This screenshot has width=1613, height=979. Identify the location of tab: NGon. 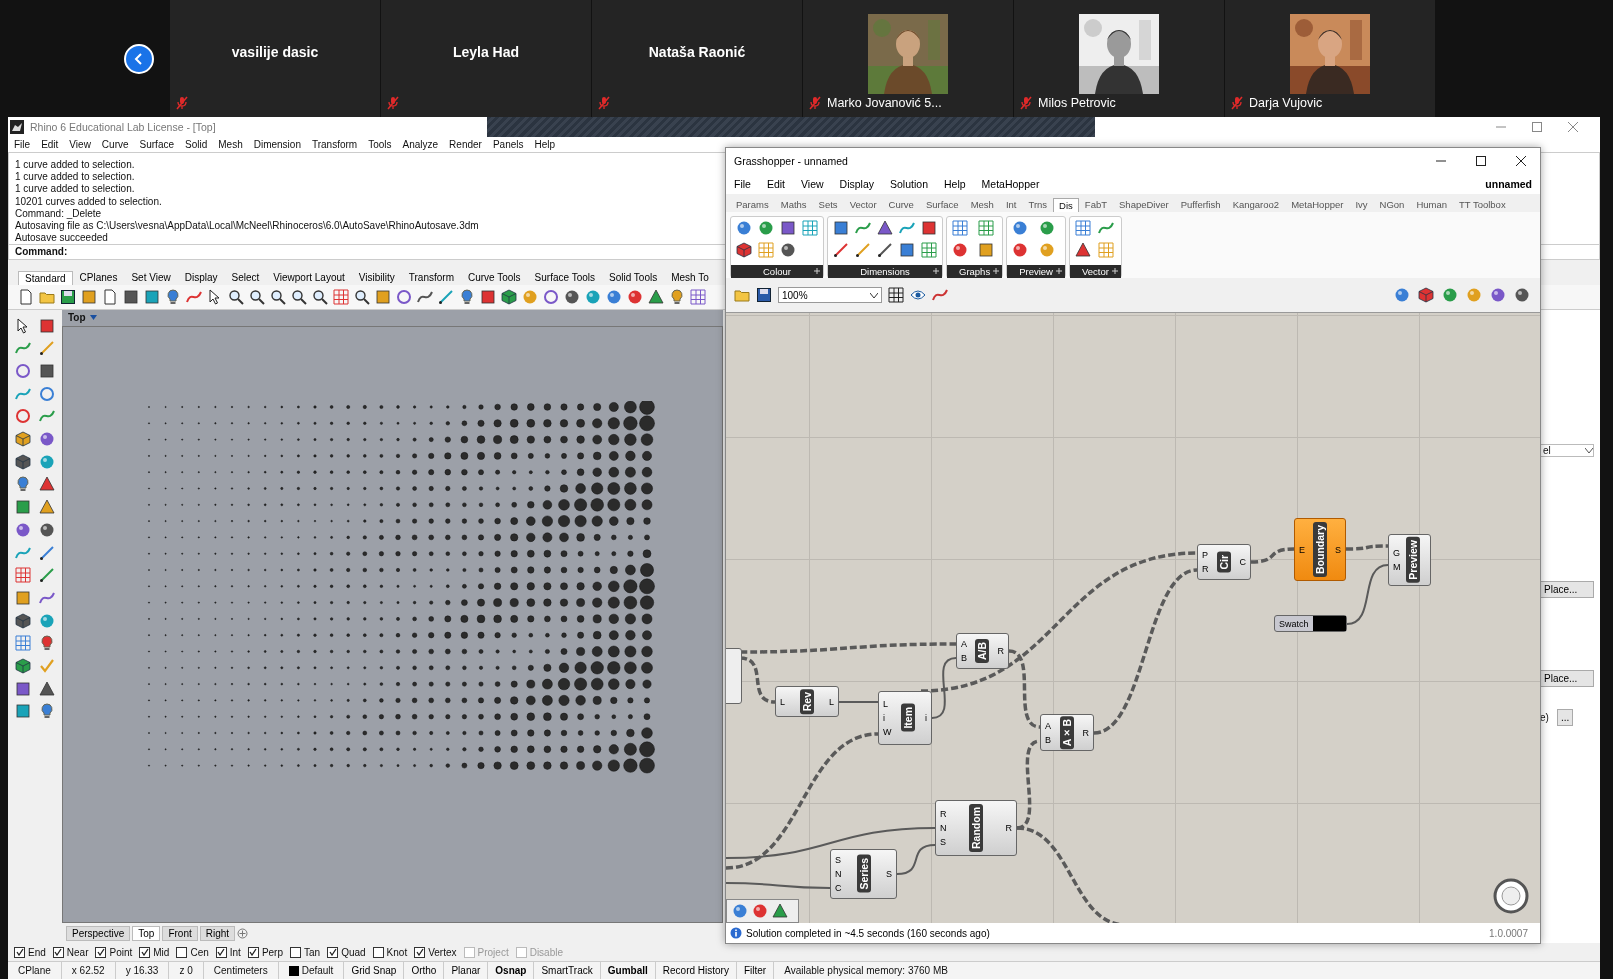
(1392, 204).